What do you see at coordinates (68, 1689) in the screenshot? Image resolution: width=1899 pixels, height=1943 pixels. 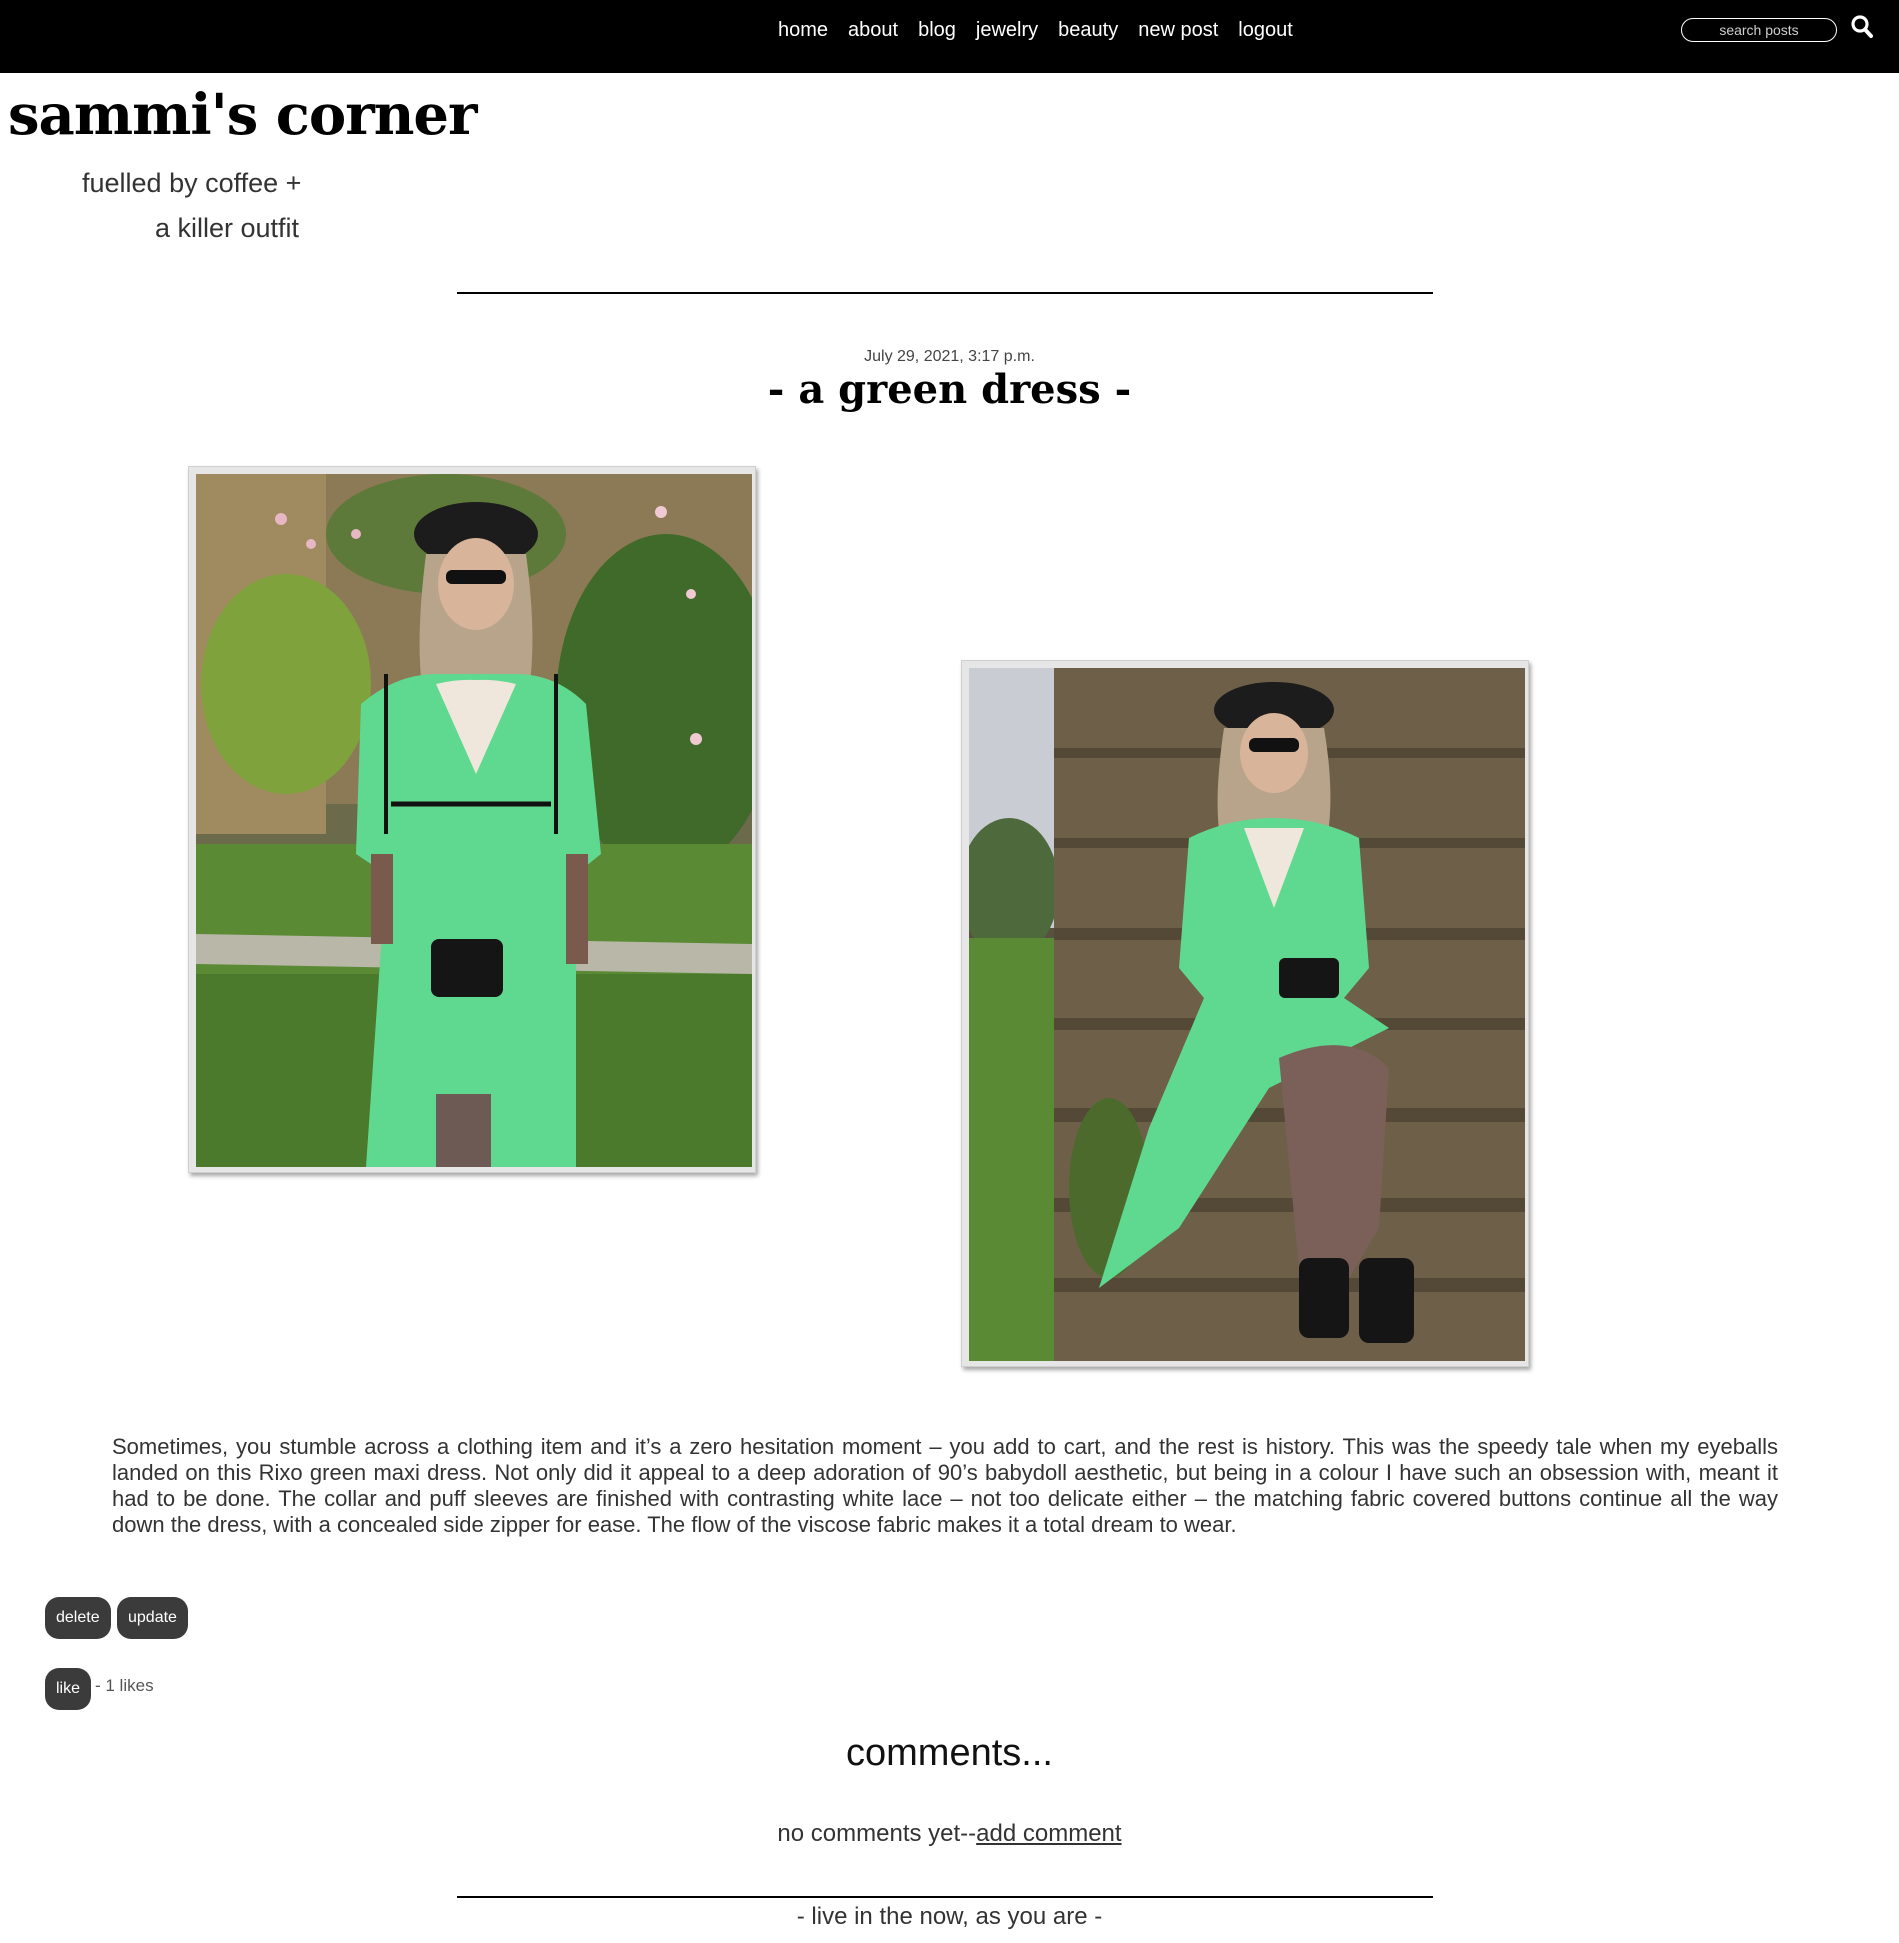 I see `like-button: like` at bounding box center [68, 1689].